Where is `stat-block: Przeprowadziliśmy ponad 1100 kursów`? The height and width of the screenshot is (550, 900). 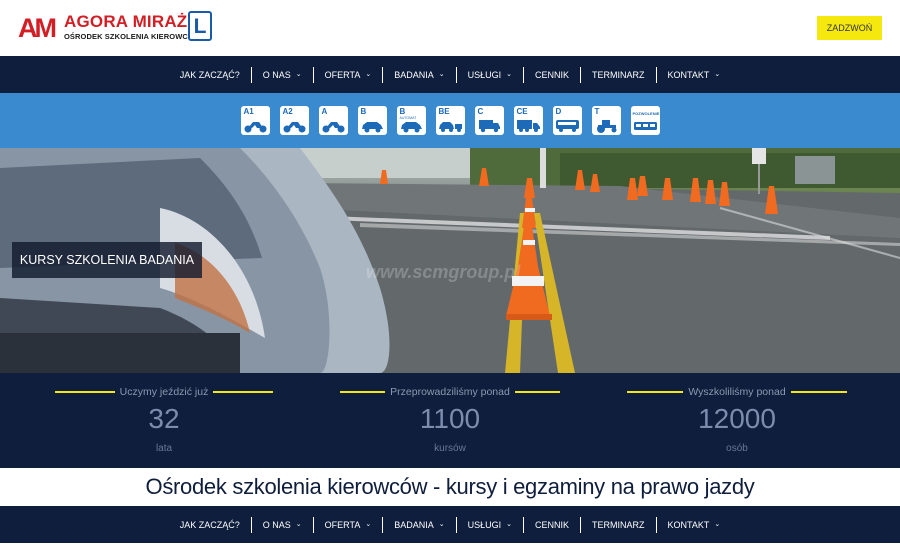 stat-block: Przeprowadziliśmy ponad 1100 kursów is located at coordinates (450, 420).